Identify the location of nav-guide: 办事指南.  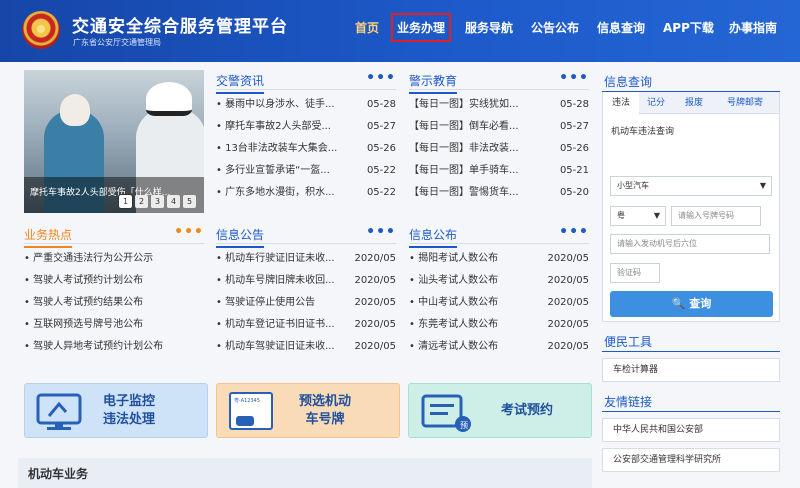
(753, 27).